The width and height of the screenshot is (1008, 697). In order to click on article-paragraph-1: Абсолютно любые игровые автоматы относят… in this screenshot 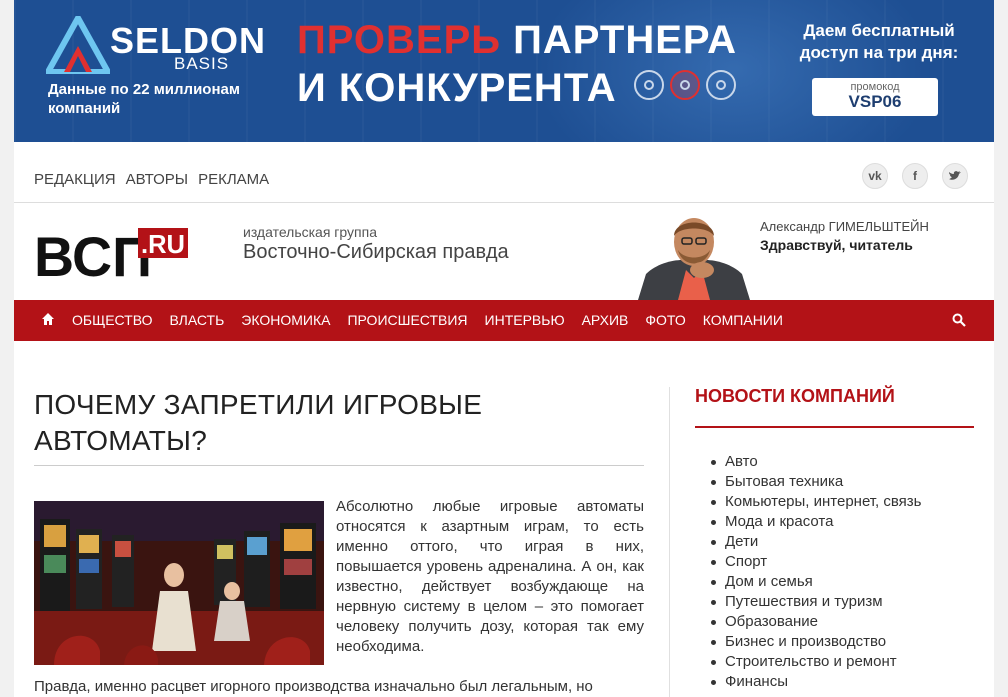, I will do `click(490, 576)`.